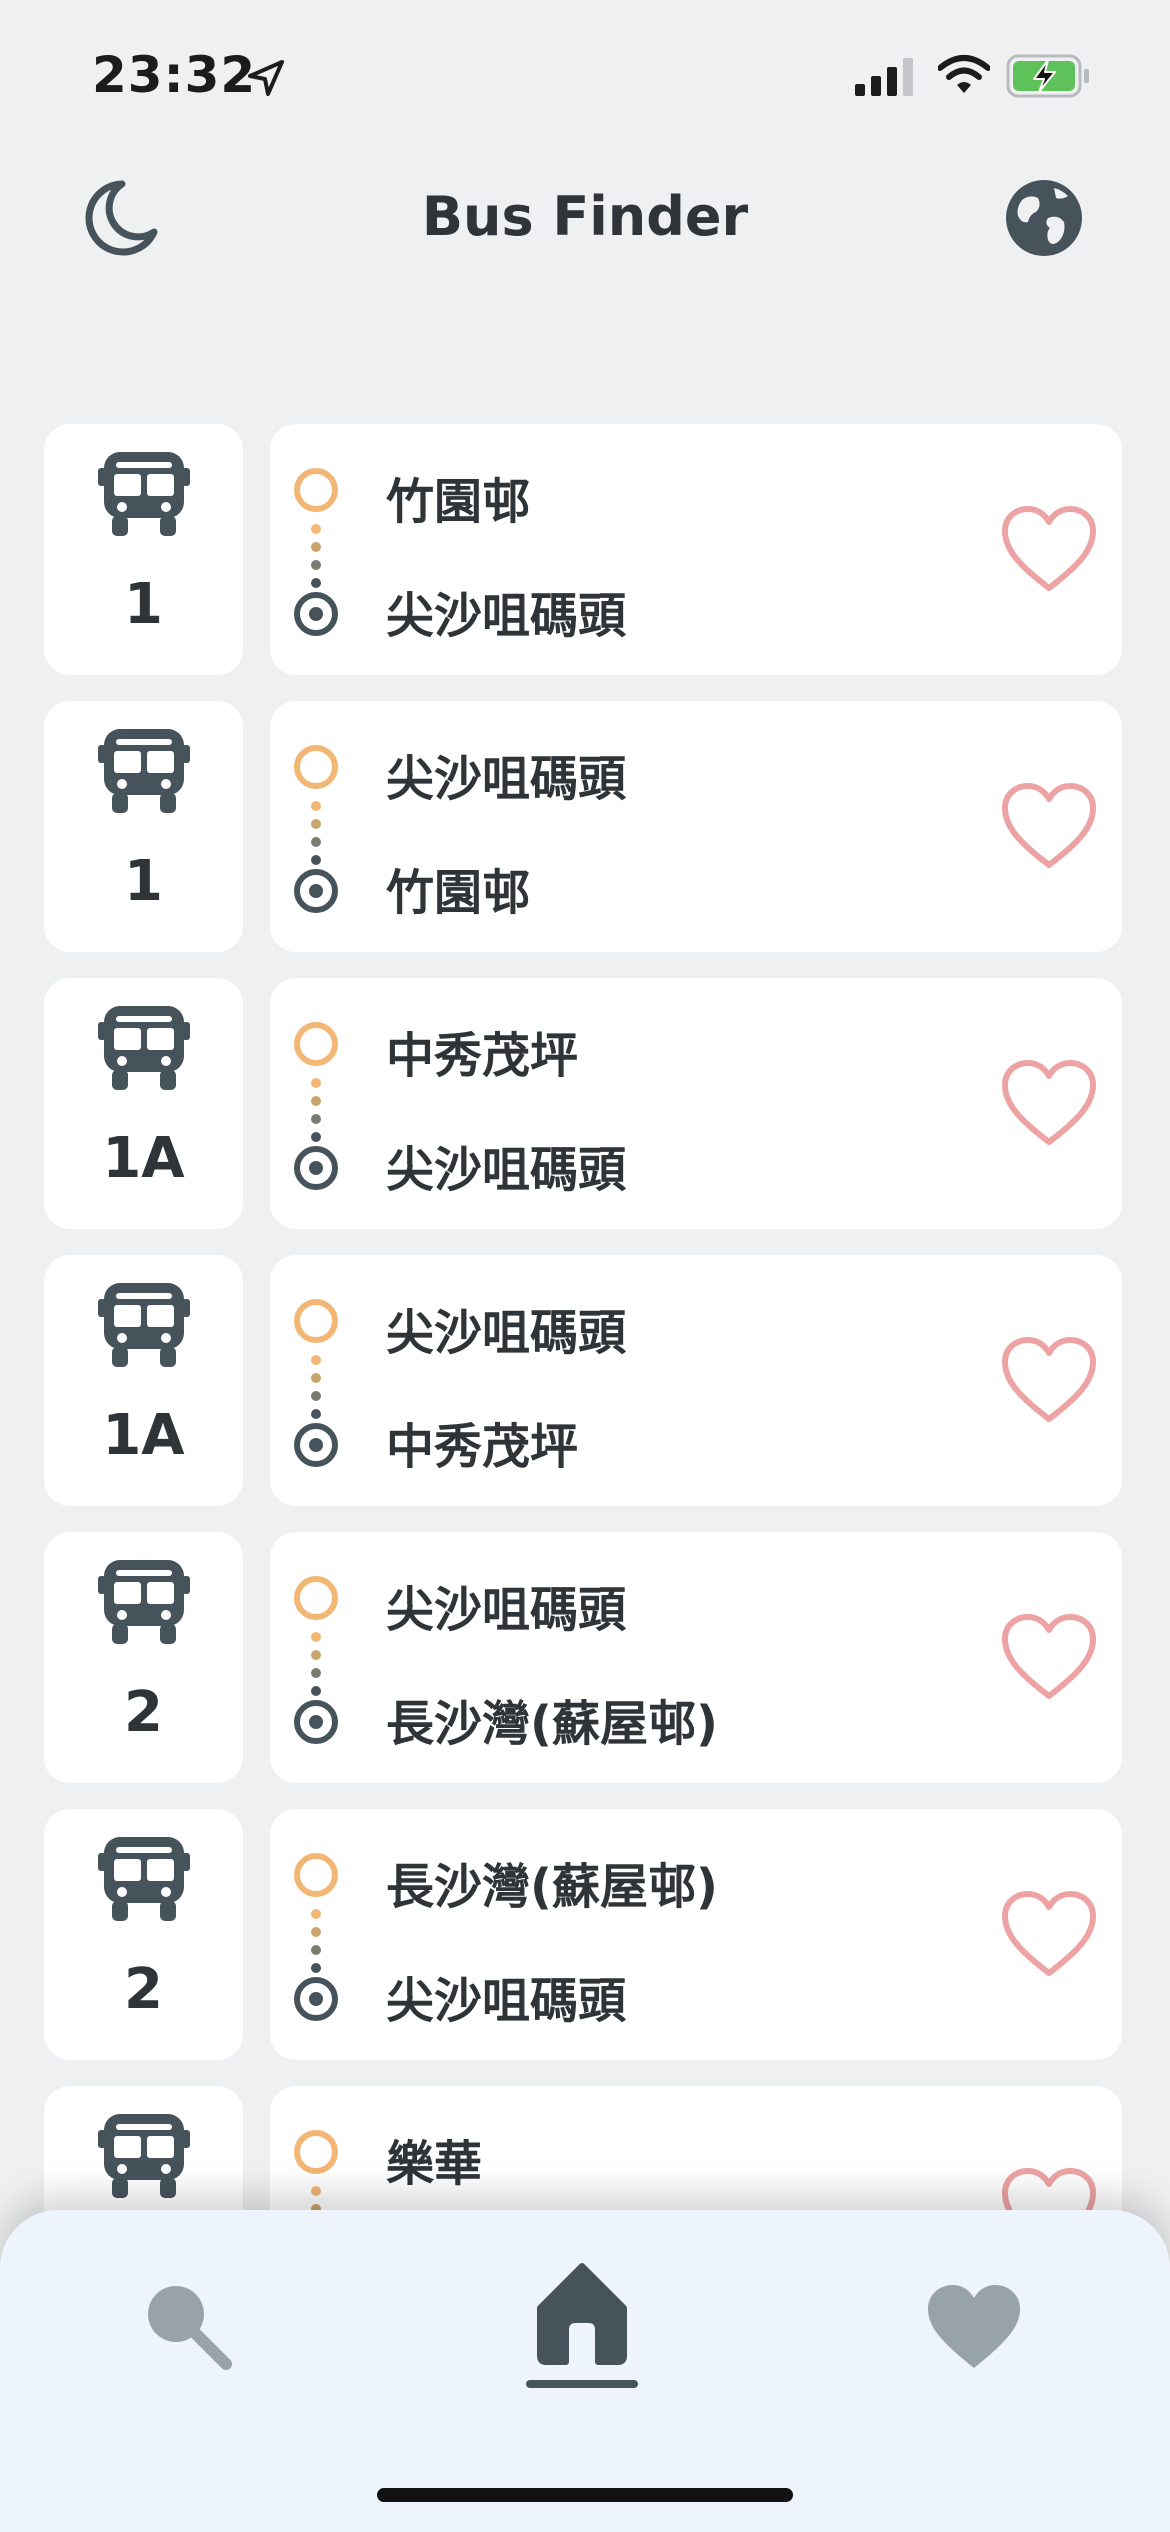 Image resolution: width=1170 pixels, height=2532 pixels. I want to click on destination-stop: 中秀茂坪, so click(482, 1447).